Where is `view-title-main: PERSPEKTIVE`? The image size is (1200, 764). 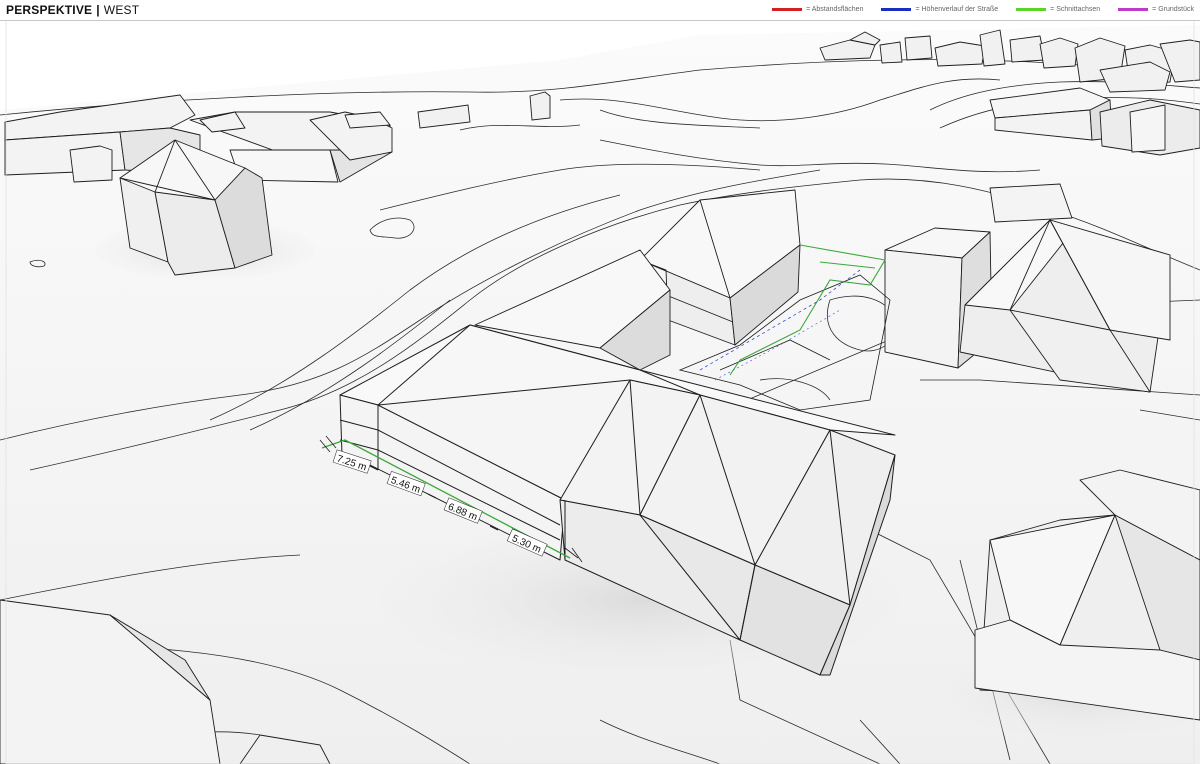
view-title-main: PERSPEKTIVE is located at coordinates (49, 10).